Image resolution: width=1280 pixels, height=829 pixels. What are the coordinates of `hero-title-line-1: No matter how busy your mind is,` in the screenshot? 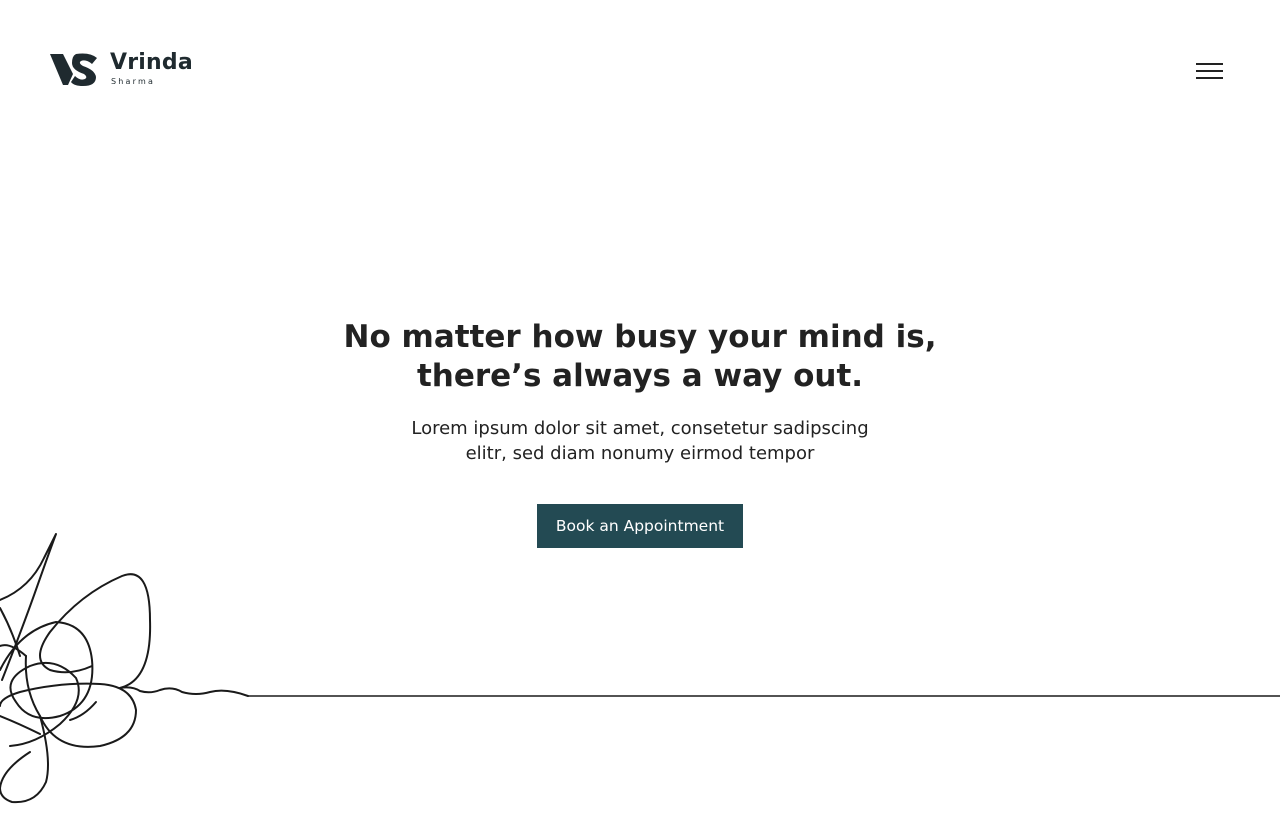 It's located at (640, 337).